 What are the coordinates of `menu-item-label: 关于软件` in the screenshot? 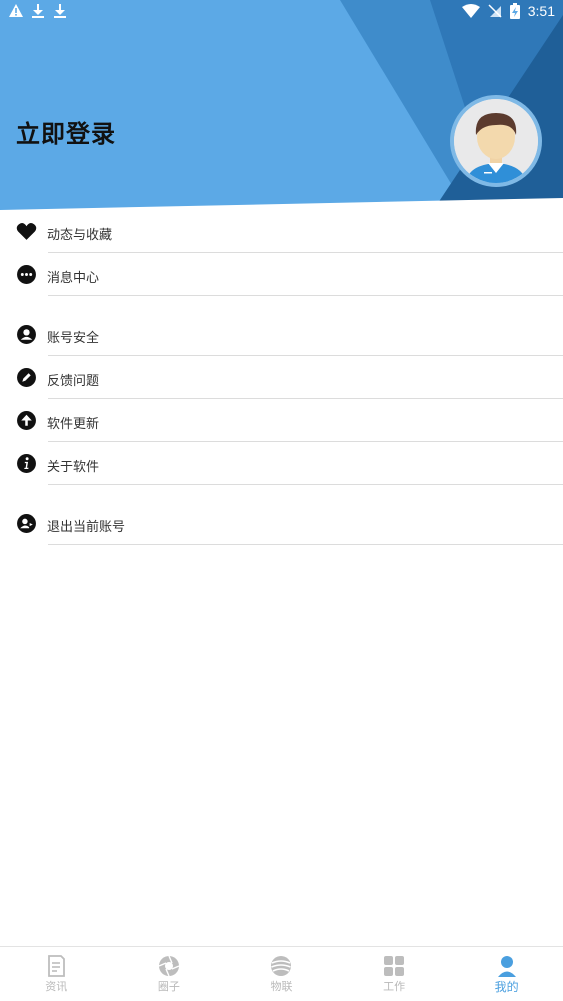 It's located at (73, 467).